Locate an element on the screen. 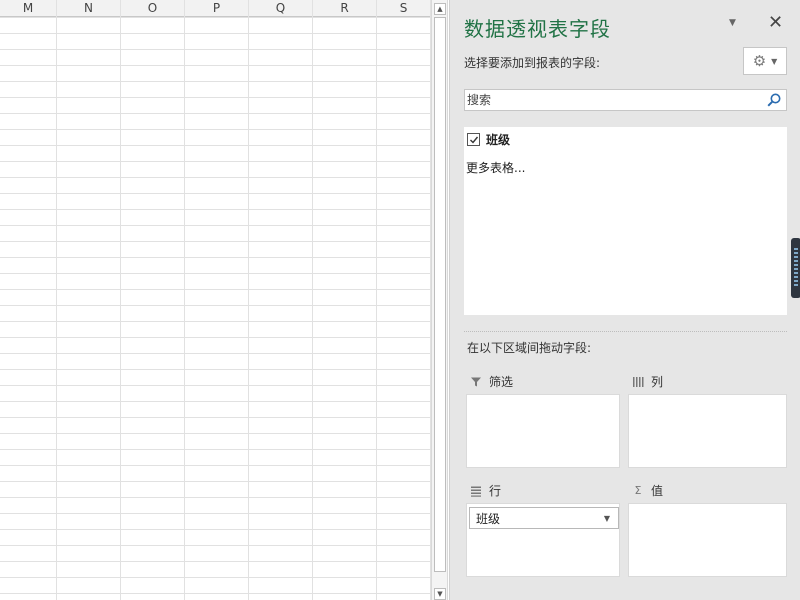 The image size is (800, 600). close-icon: ✕ is located at coordinates (775, 22).